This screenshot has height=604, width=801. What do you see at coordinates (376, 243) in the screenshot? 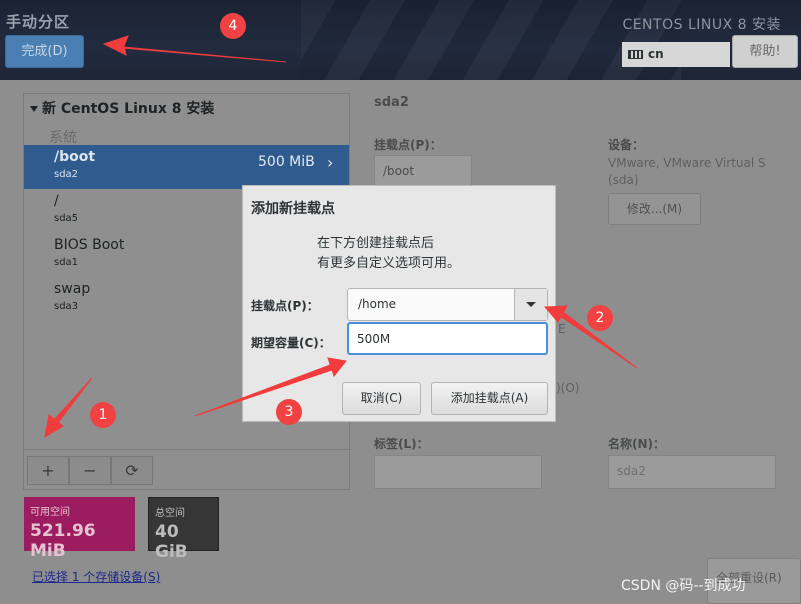
I see `dialog-desc-line-1: 在下方创建挂载点后` at bounding box center [376, 243].